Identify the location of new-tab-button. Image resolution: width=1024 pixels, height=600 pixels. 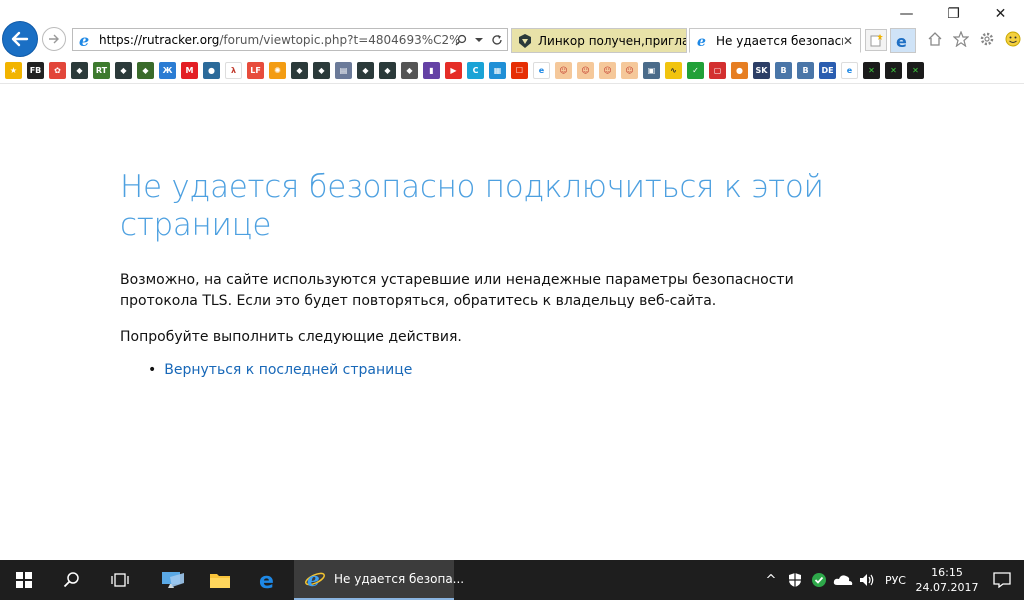
(876, 40).